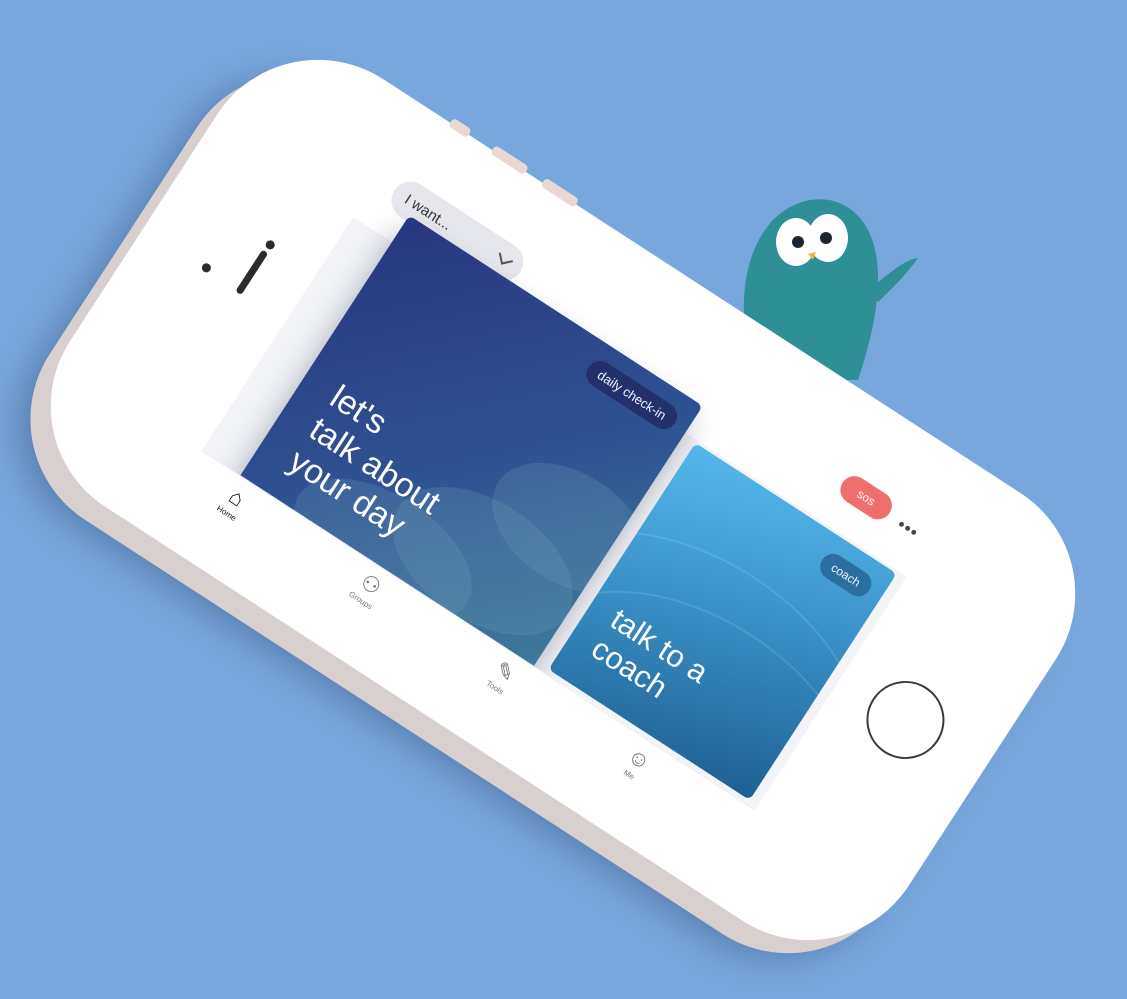 This screenshot has height=999, width=1127. Describe the element at coordinates (510, 160) in the screenshot. I see `volume-up-button` at that location.